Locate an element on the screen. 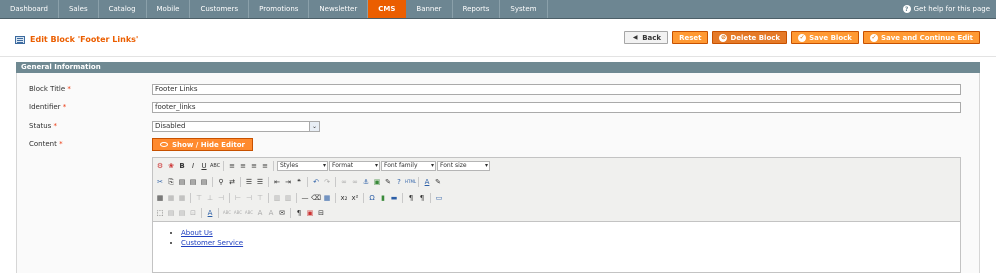 Image resolution: width=996 pixels, height=273 pixels. save-block-button: ✓ Save Block is located at coordinates (825, 37).